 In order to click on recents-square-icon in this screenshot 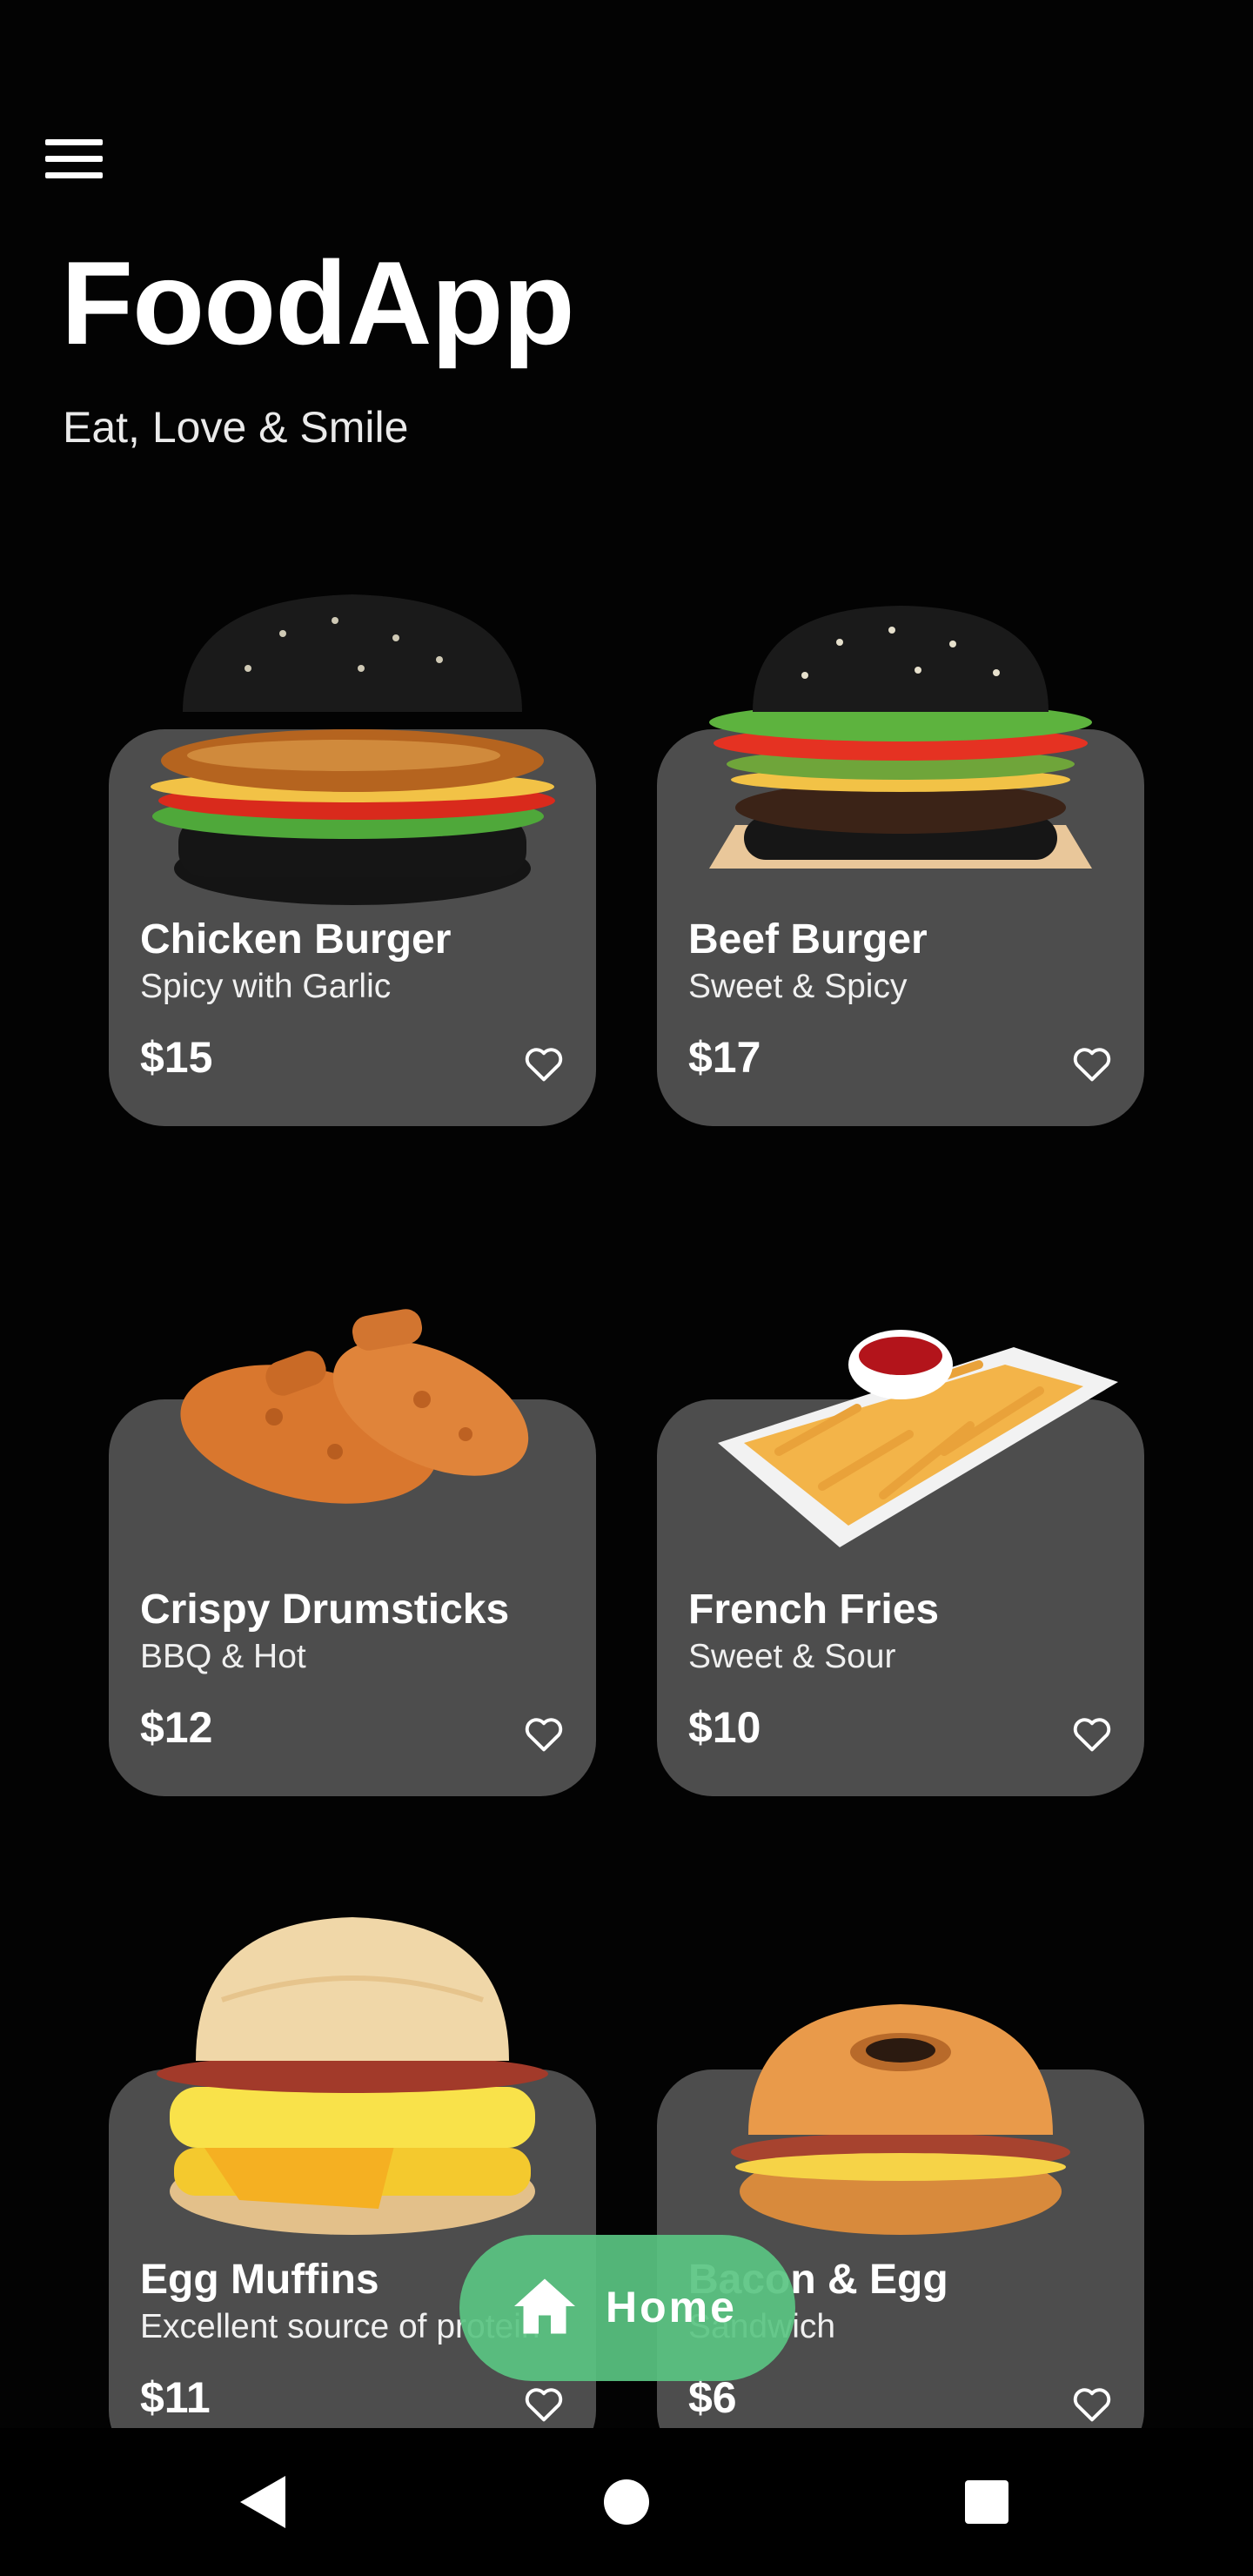, I will do `click(987, 2502)`.